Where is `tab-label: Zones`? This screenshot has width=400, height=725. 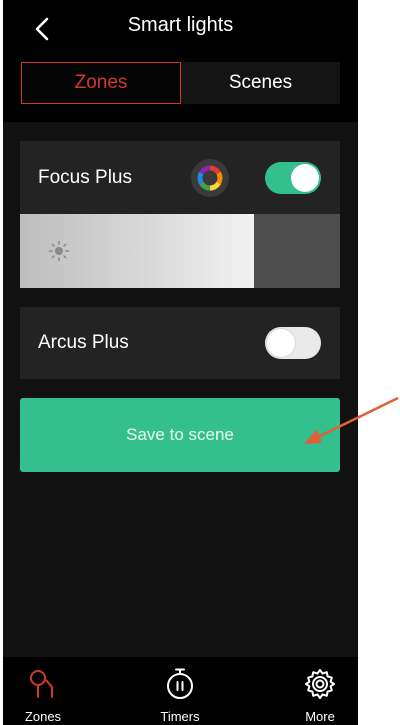
tab-label: Zones is located at coordinates (43, 716).